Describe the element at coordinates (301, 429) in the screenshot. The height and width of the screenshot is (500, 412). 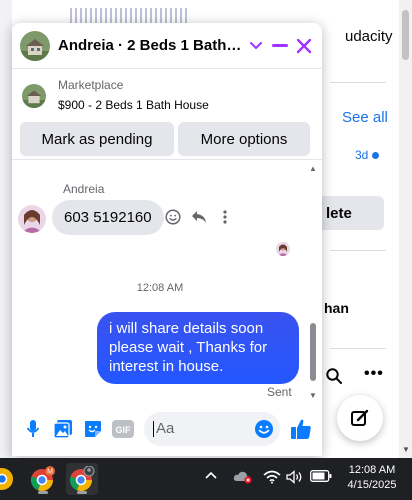
I see `thumbs-up-icon` at that location.